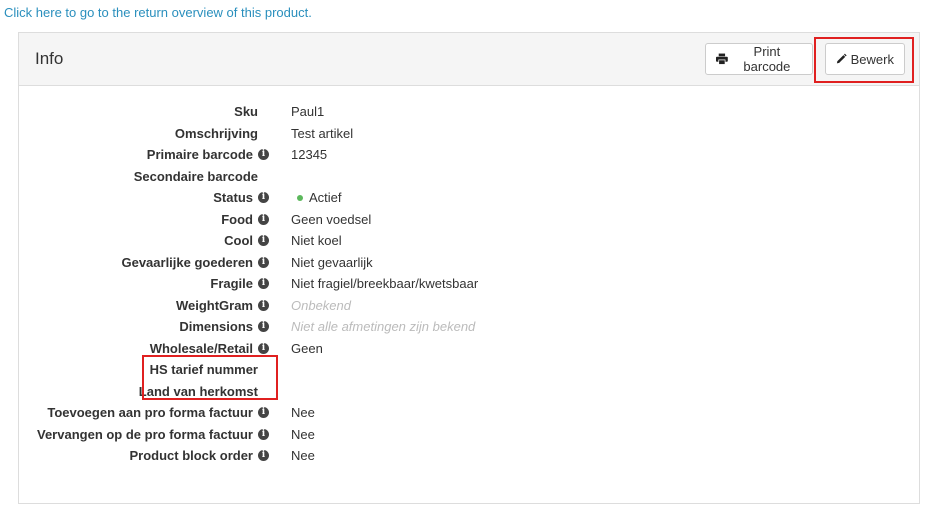 This screenshot has height=514, width=931. What do you see at coordinates (158, 412) in the screenshot?
I see `field-label: Toevoegen aan pro forma factuur i` at bounding box center [158, 412].